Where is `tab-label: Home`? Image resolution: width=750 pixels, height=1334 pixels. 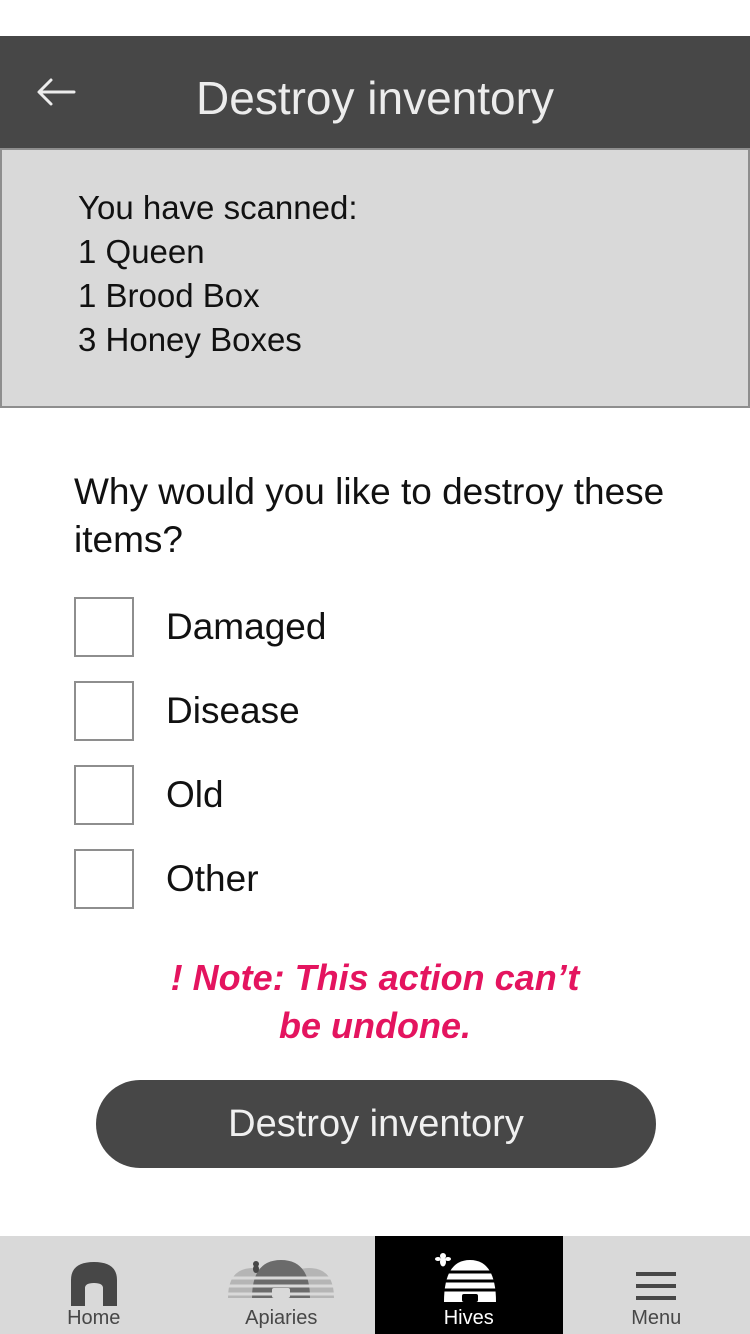 tab-label: Home is located at coordinates (94, 1318).